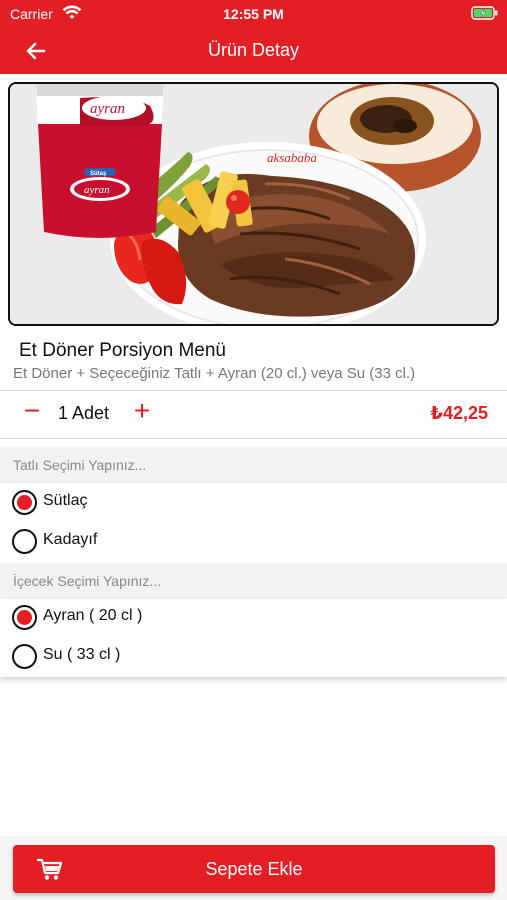 This screenshot has height=900, width=507. Describe the element at coordinates (98, 174) in the screenshot. I see `cup-brand: Sütaş` at that location.